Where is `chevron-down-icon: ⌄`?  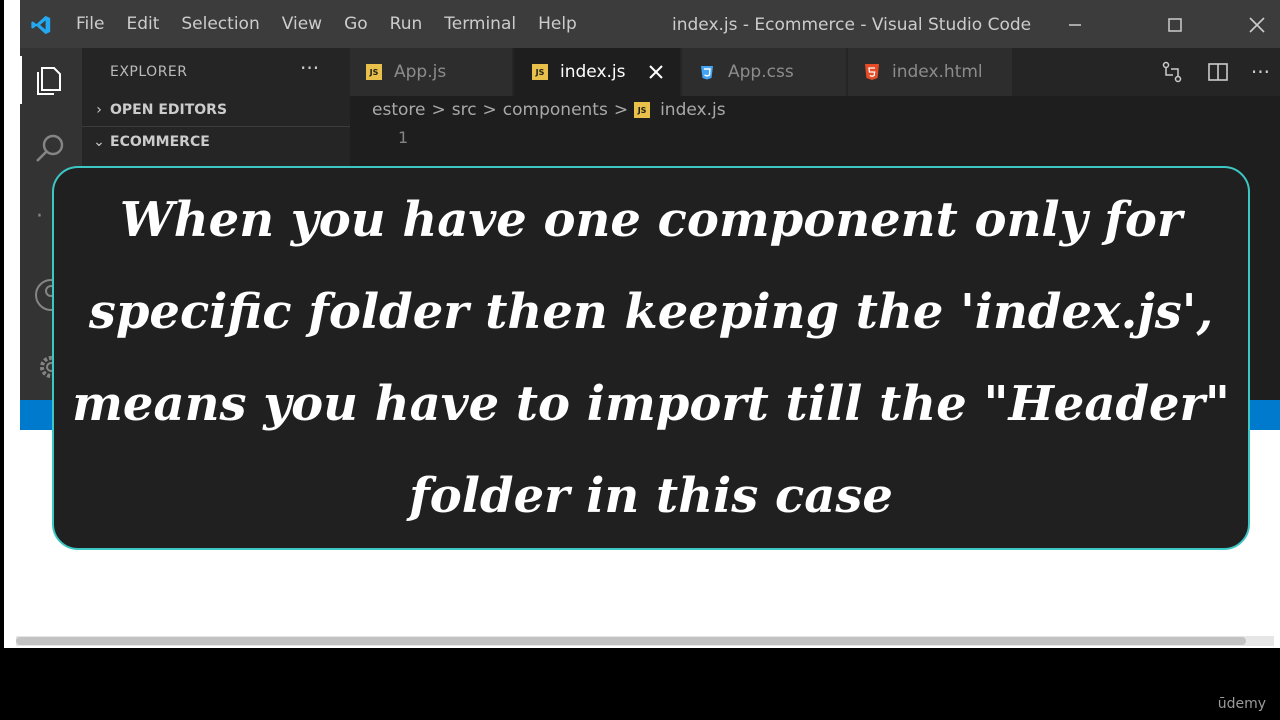 chevron-down-icon: ⌄ is located at coordinates (99, 142).